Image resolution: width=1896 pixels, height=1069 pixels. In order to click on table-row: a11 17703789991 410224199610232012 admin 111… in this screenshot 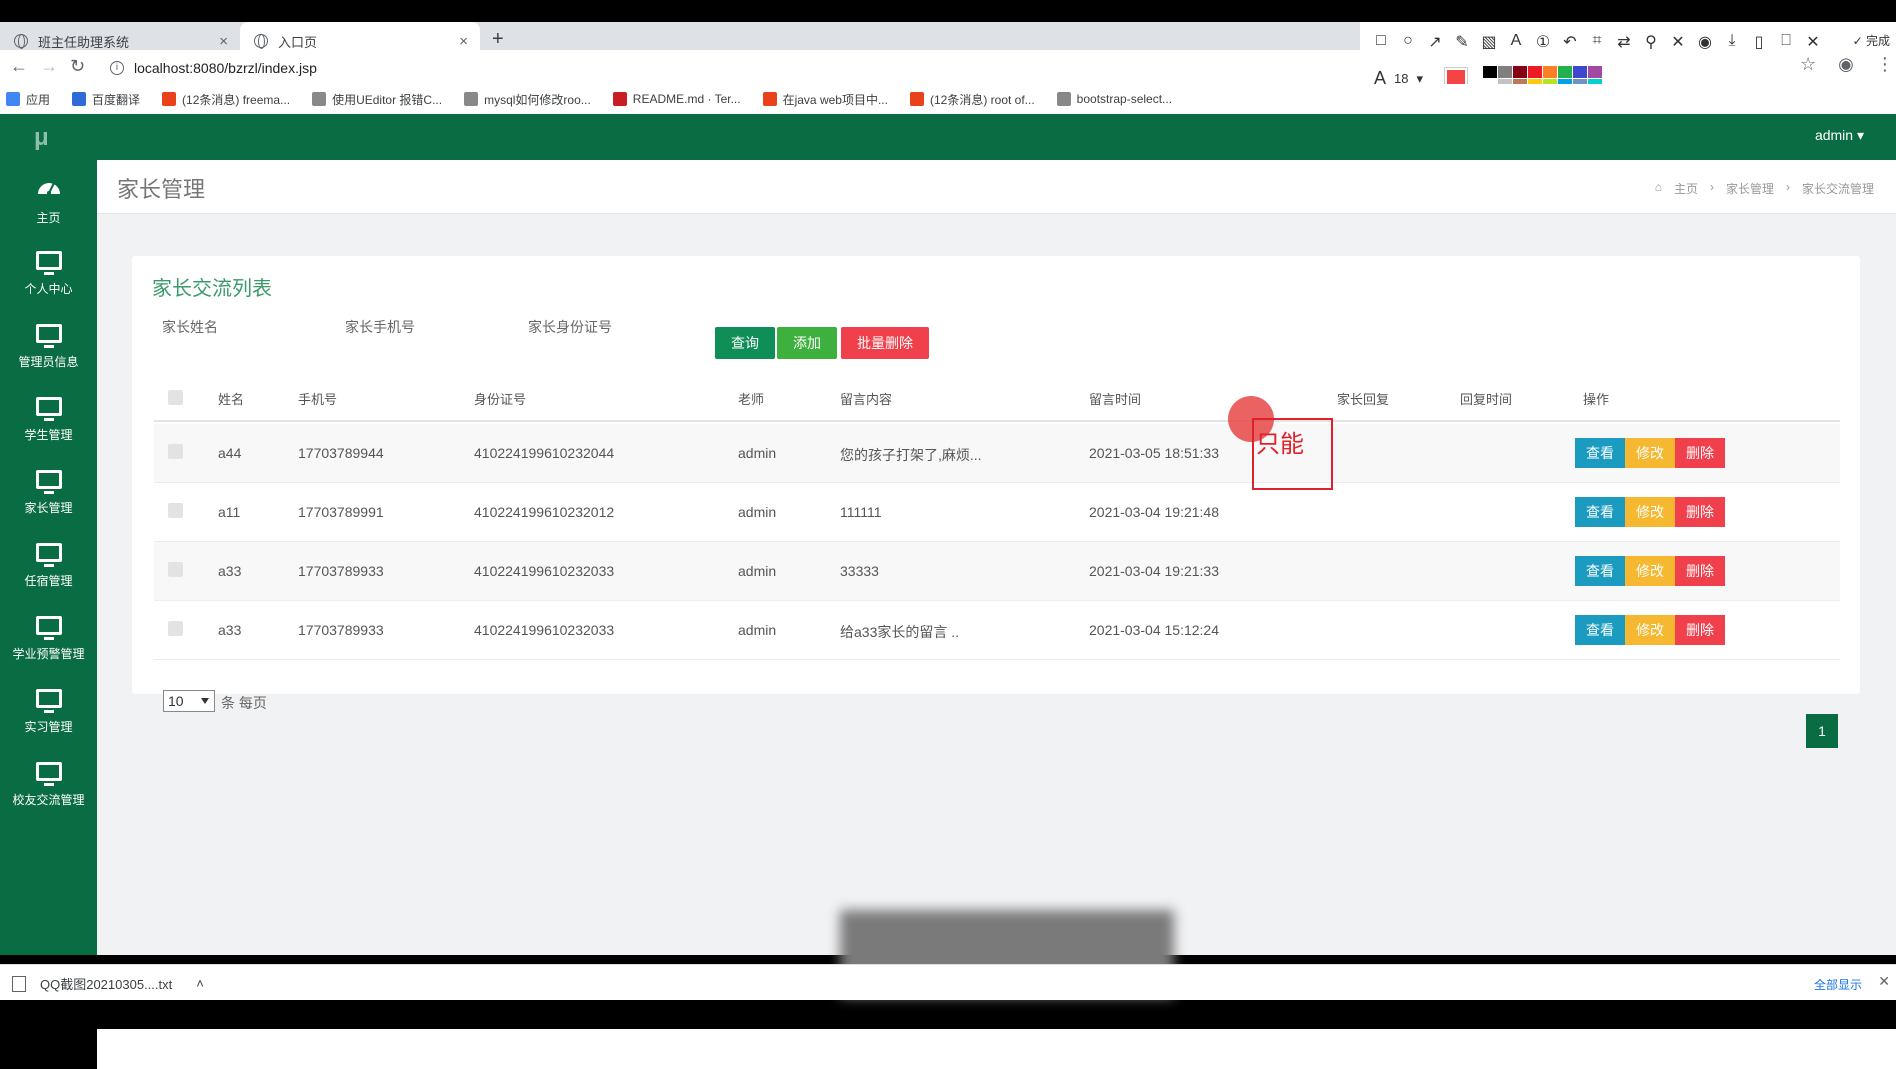, I will do `click(997, 512)`.